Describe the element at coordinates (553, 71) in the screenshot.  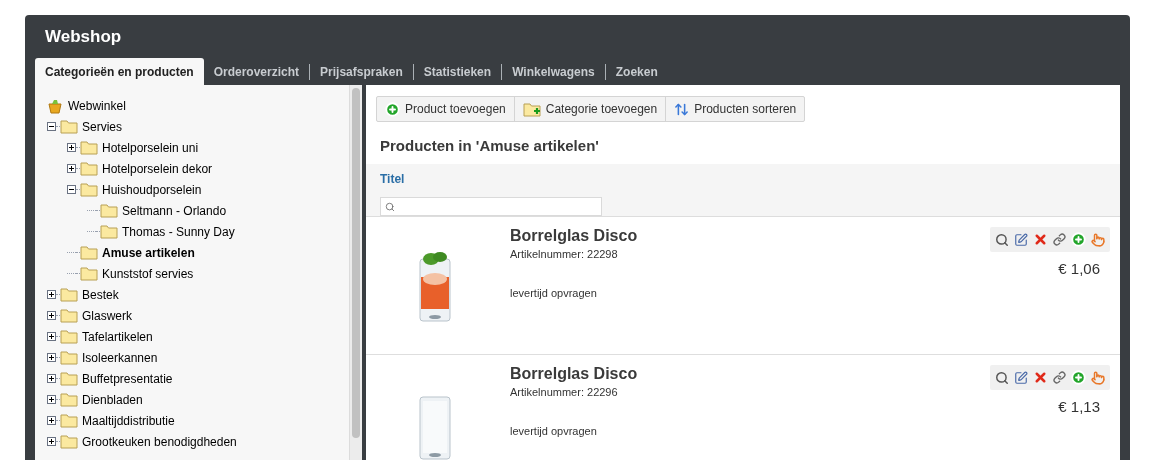
I see `tab: Winkelwagens` at that location.